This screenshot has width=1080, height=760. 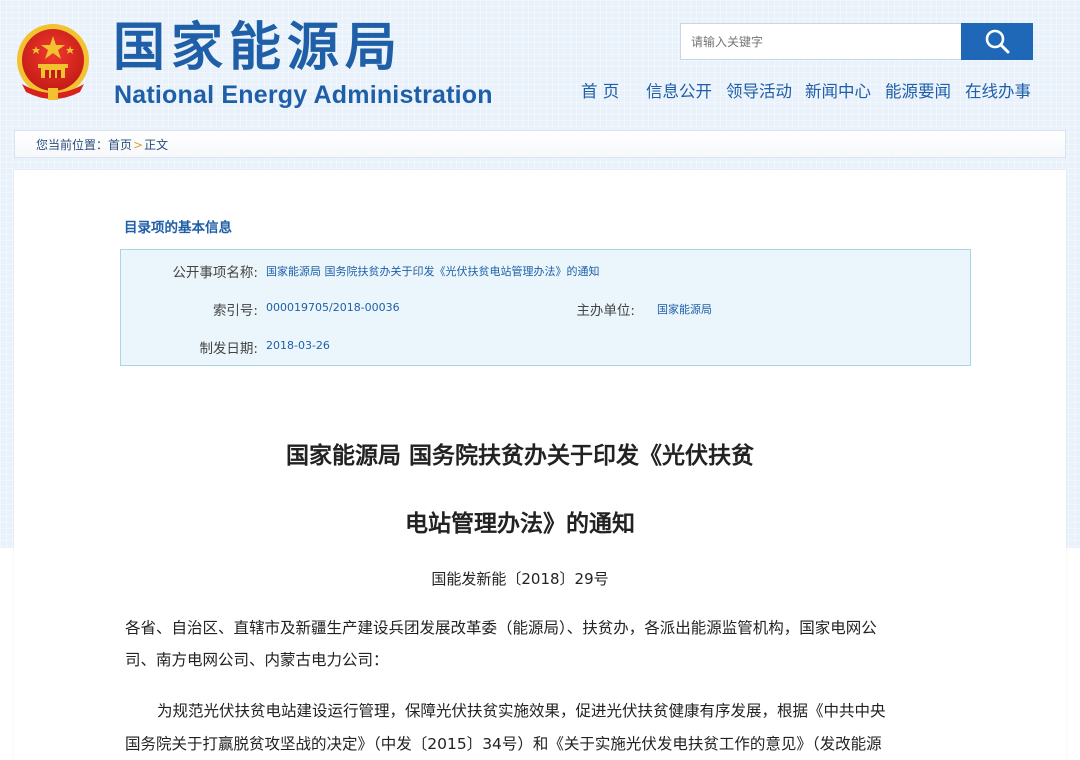 What do you see at coordinates (228, 349) in the screenshot?
I see `date-label: 制发日期:` at bounding box center [228, 349].